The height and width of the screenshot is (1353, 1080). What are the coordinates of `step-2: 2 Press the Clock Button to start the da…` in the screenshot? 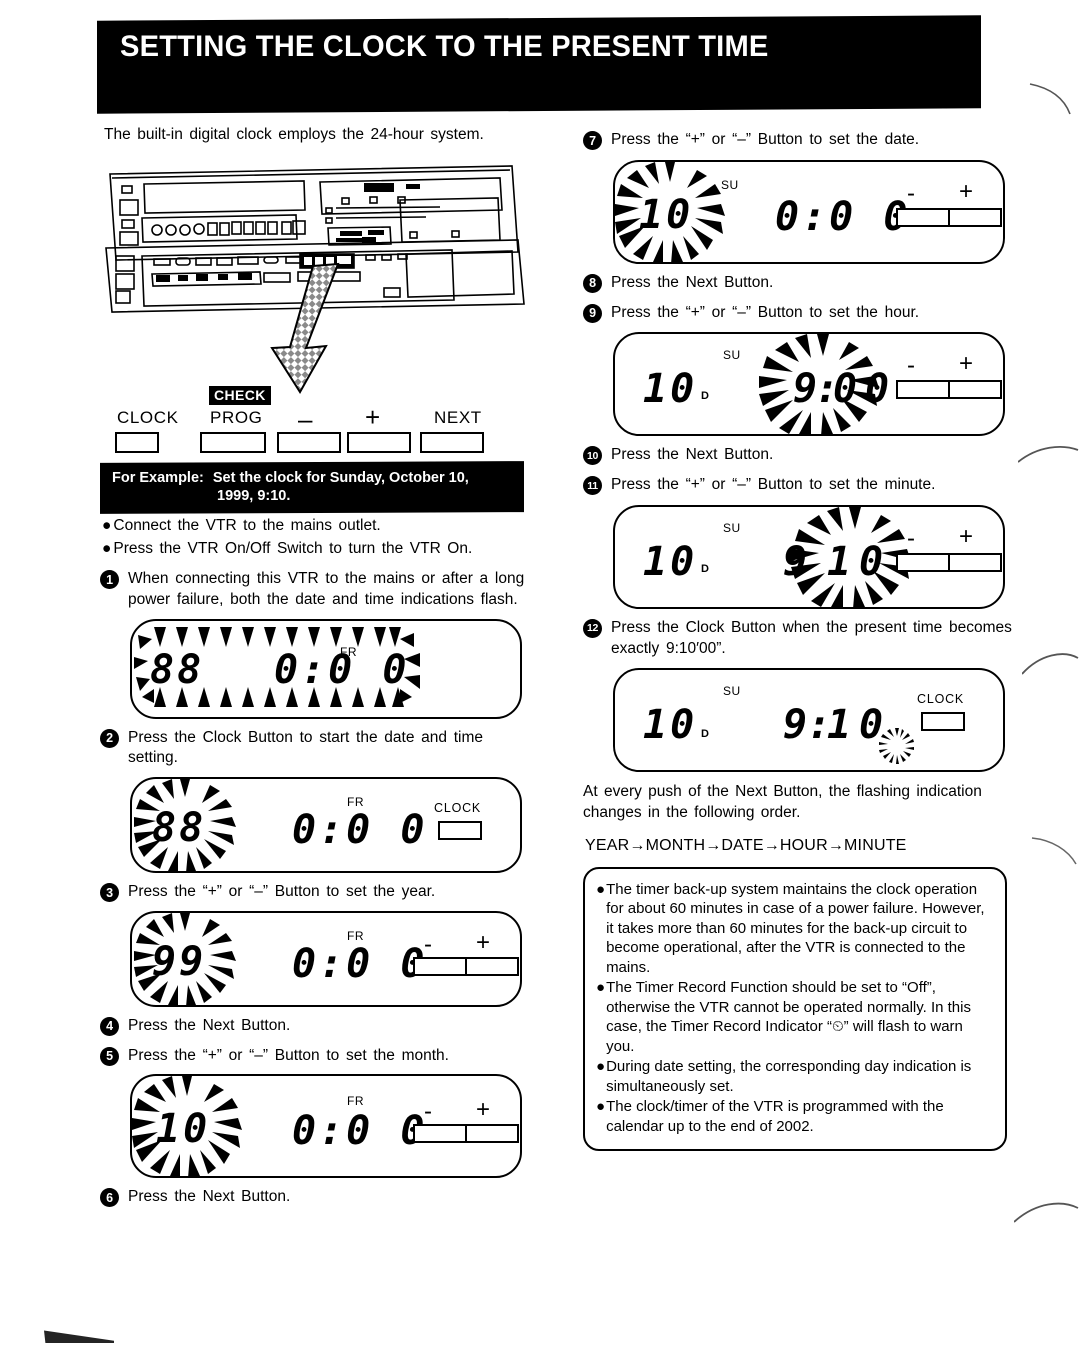 It's located at (316, 749).